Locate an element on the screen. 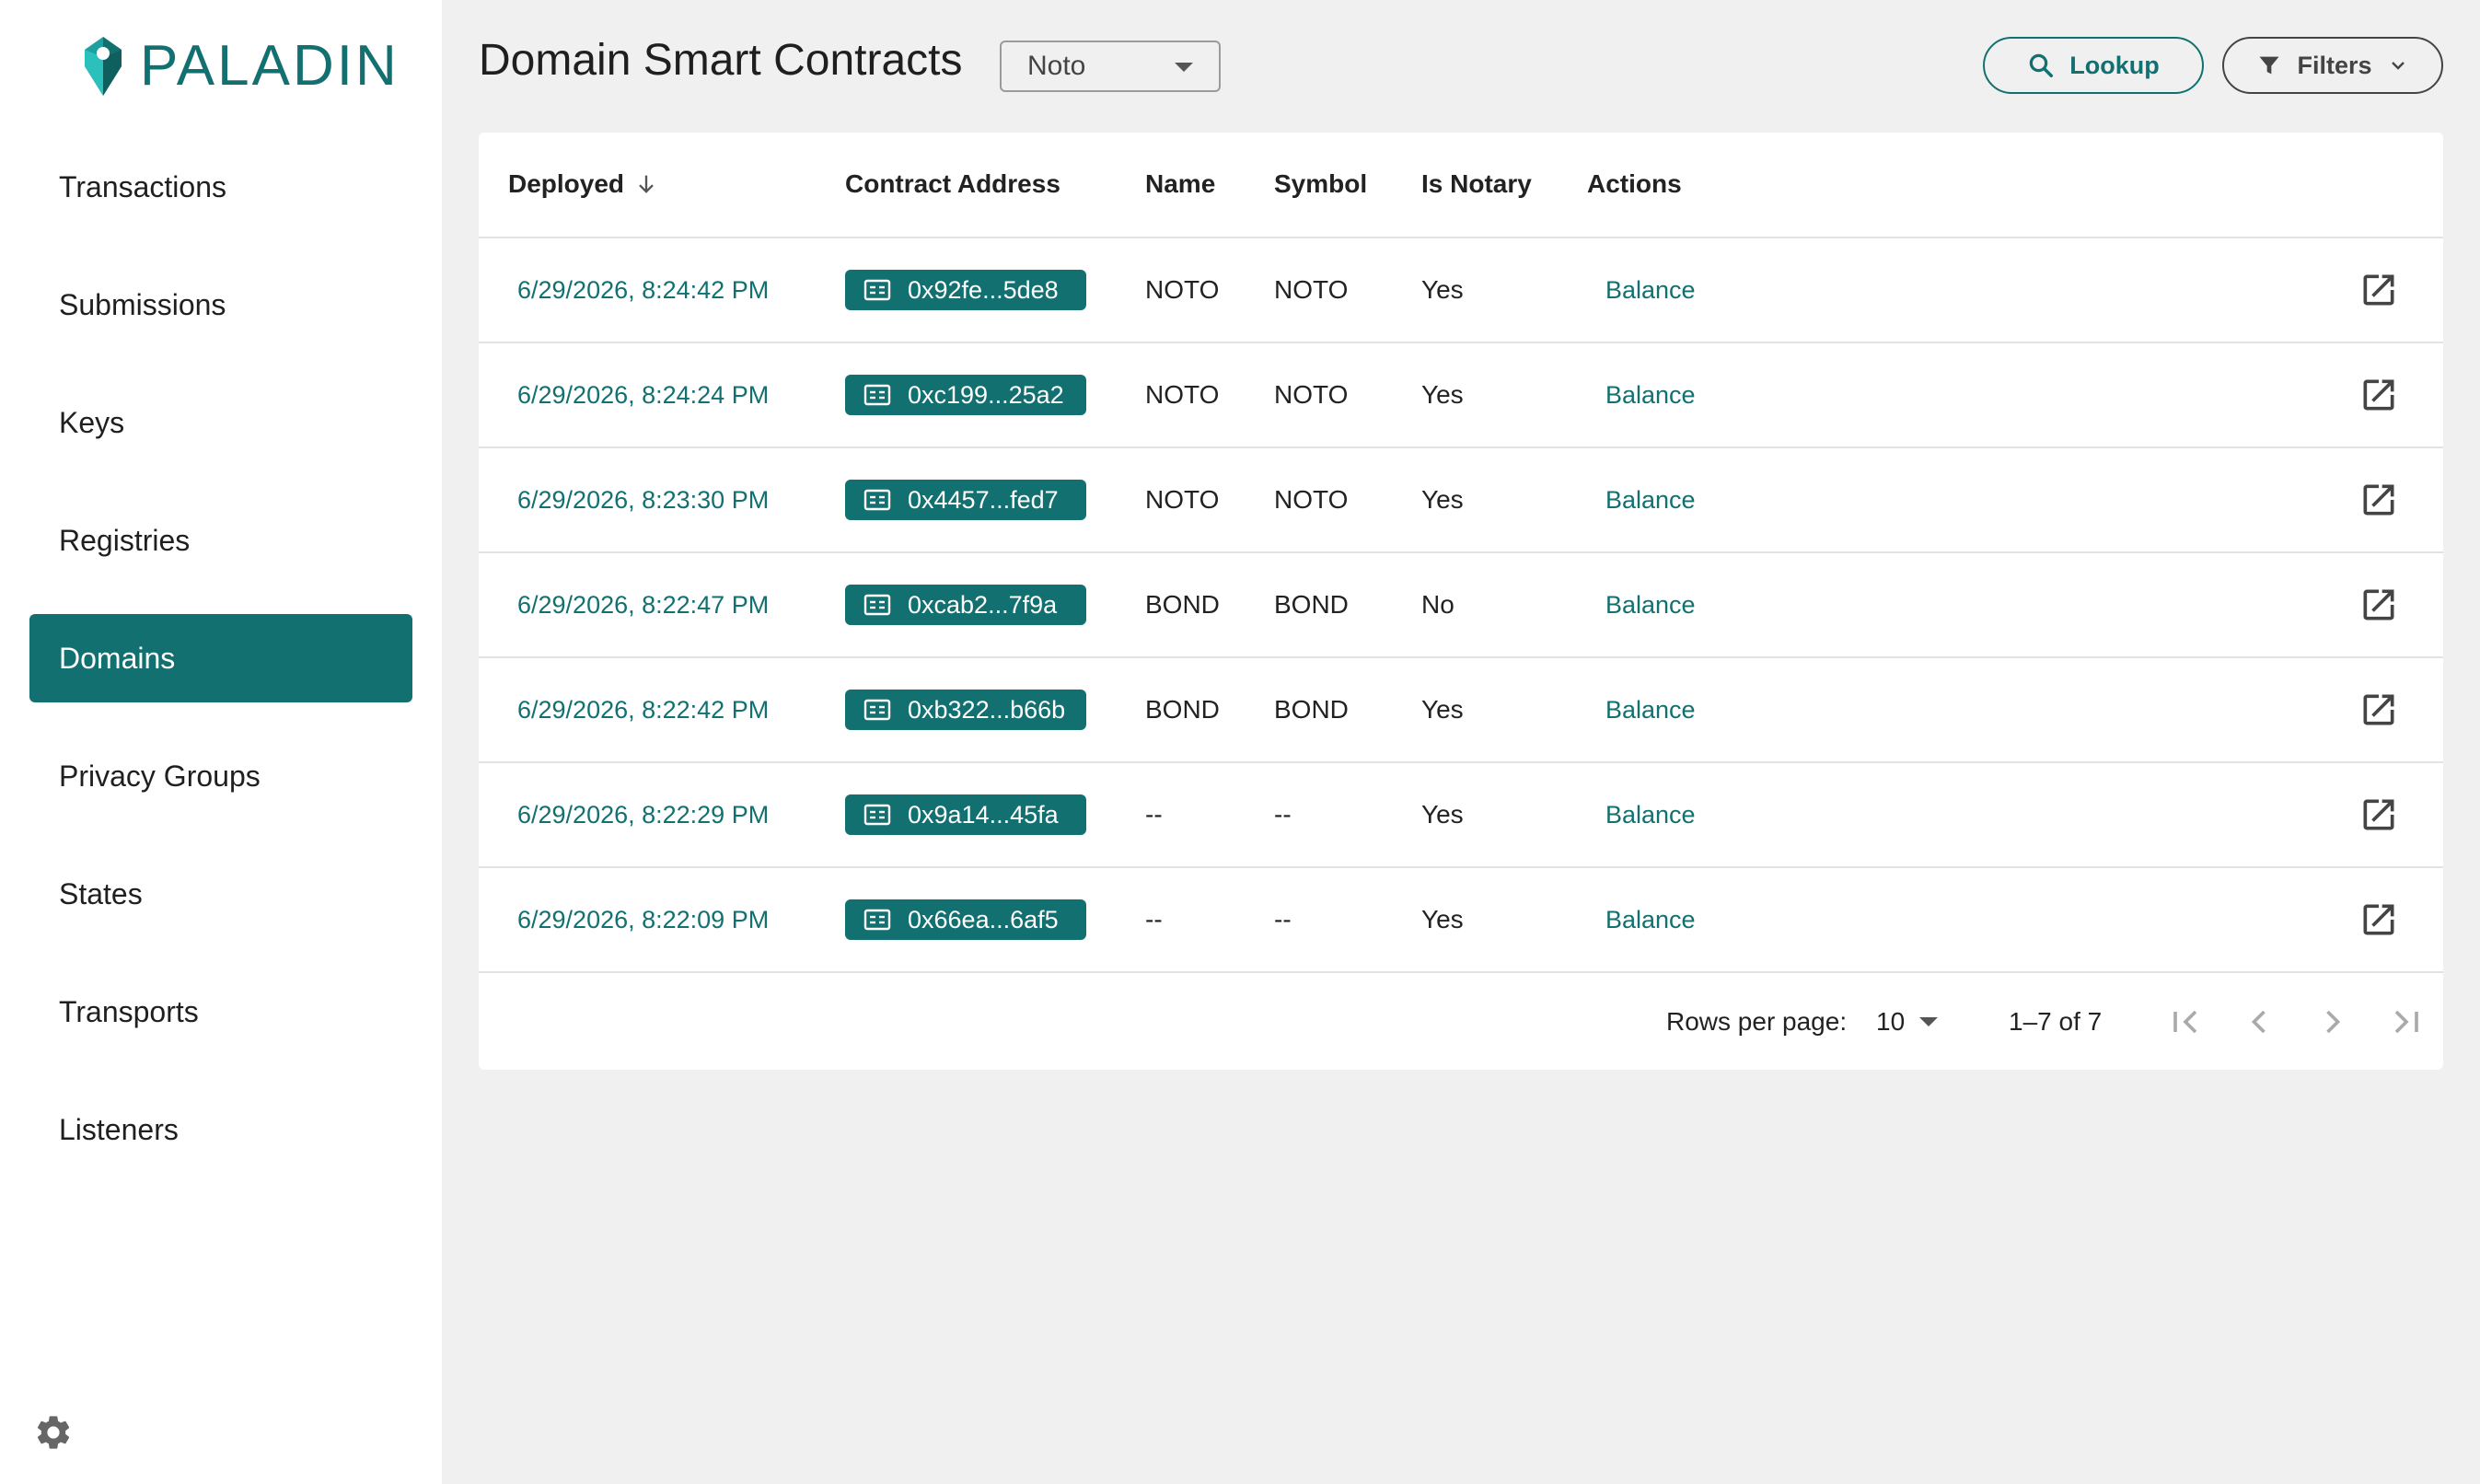 The image size is (2480, 1484). contract-address-text: 0x4457...fed7 is located at coordinates (983, 499).